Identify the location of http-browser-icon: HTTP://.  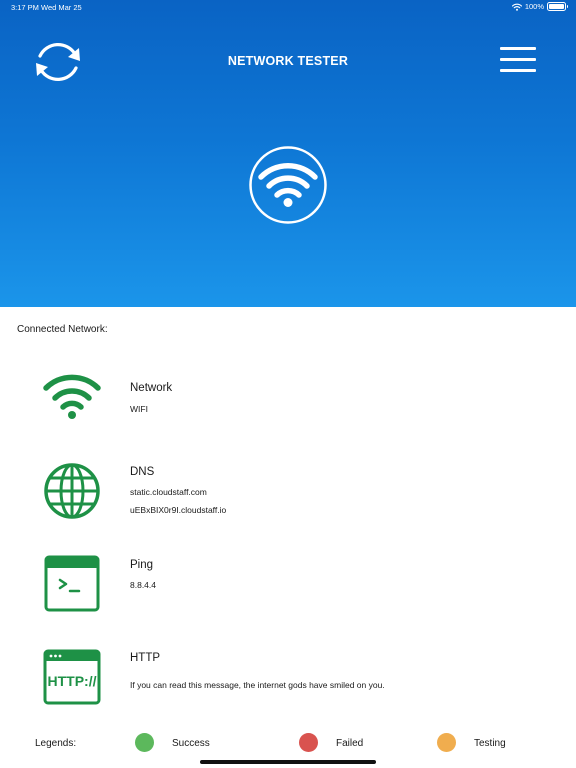
(72, 677).